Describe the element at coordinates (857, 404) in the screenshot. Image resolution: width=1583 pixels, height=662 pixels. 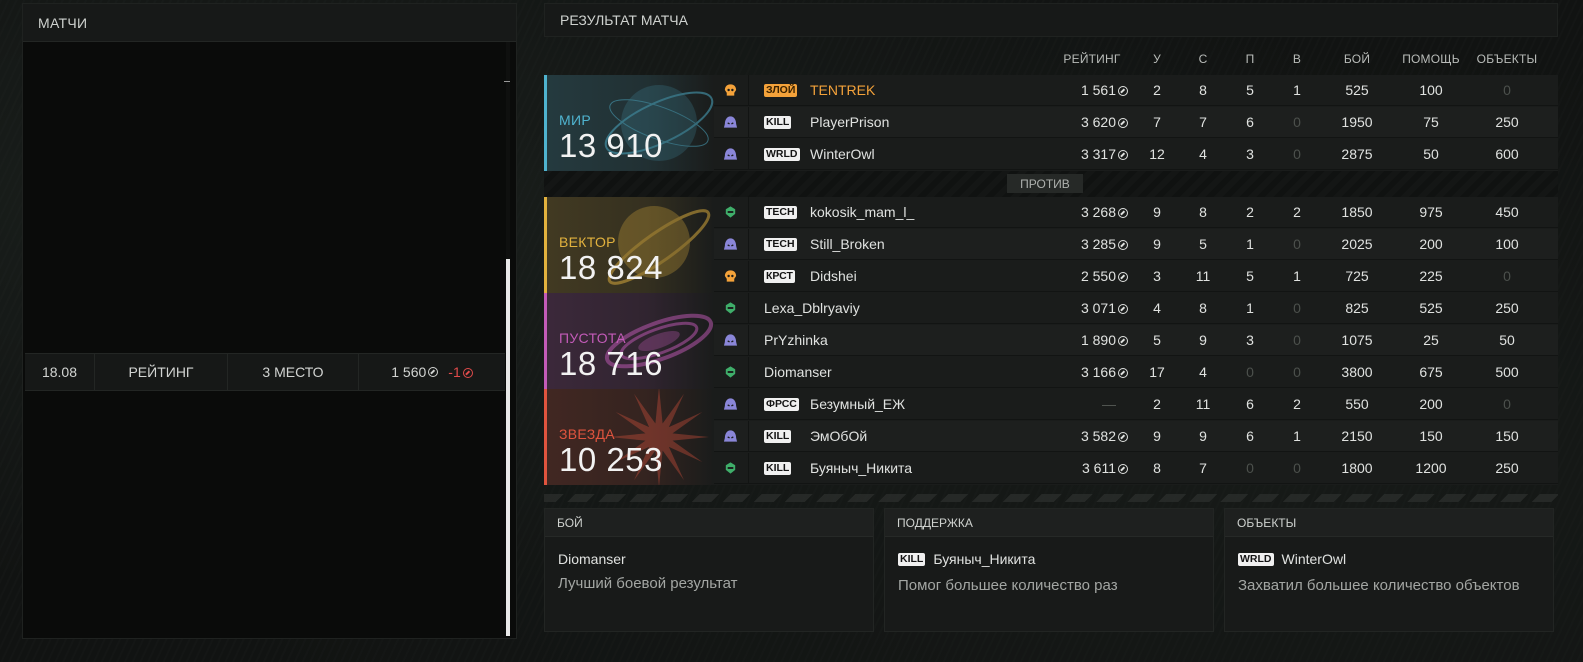
I see `player-name: Безумный_ЕЖ` at that location.